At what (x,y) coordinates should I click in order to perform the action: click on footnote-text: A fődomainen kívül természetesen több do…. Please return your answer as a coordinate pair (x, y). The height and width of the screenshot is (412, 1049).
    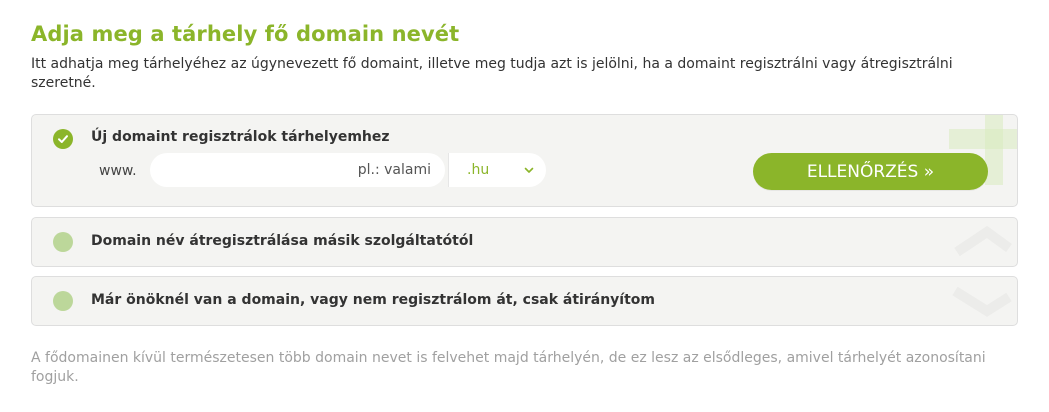
    Looking at the image, I should click on (508, 367).